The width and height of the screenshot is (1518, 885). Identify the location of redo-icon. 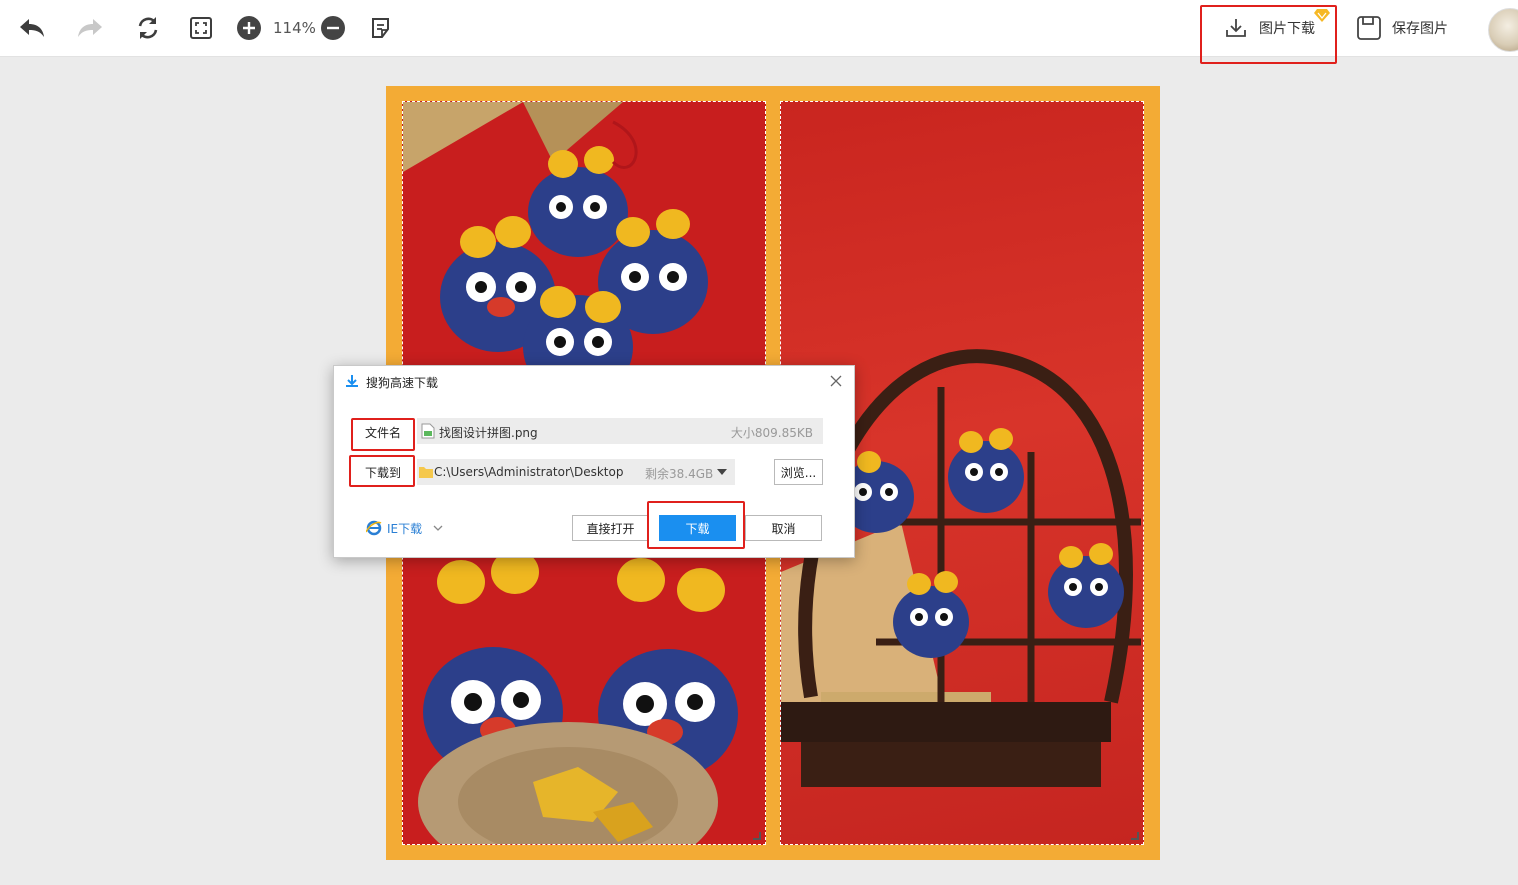
(90, 28).